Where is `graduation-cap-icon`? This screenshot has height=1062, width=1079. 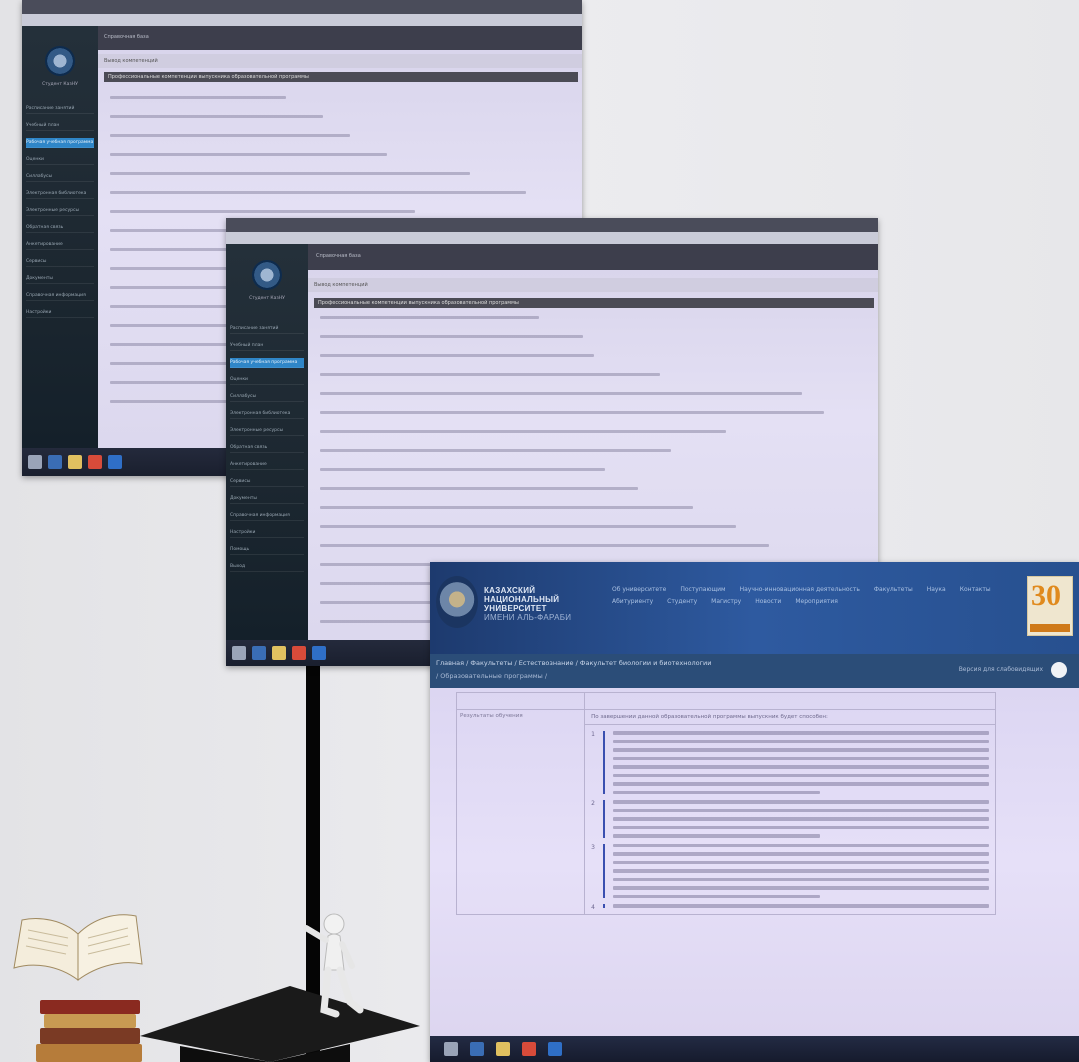 graduation-cap-icon is located at coordinates (280, 1024).